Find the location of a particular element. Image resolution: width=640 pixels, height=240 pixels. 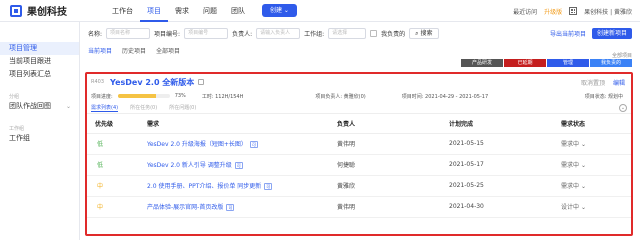

upgrade-link: 升级版 is located at coordinates (553, 11).